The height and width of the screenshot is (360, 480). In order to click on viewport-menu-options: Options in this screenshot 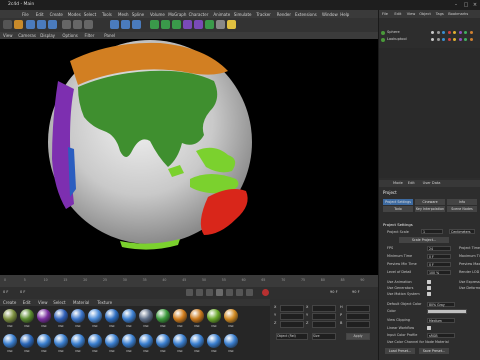, I will do `click(69, 35)`.